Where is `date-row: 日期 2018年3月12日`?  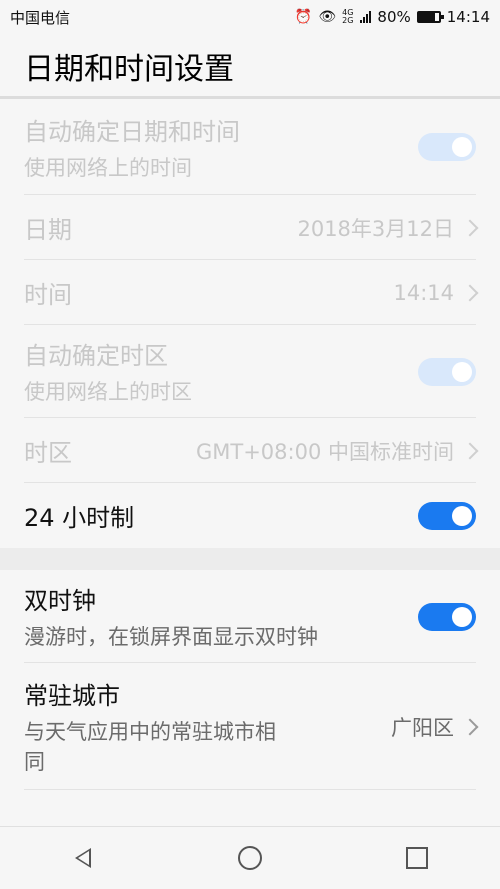 date-row: 日期 2018年3月12日 is located at coordinates (250, 227).